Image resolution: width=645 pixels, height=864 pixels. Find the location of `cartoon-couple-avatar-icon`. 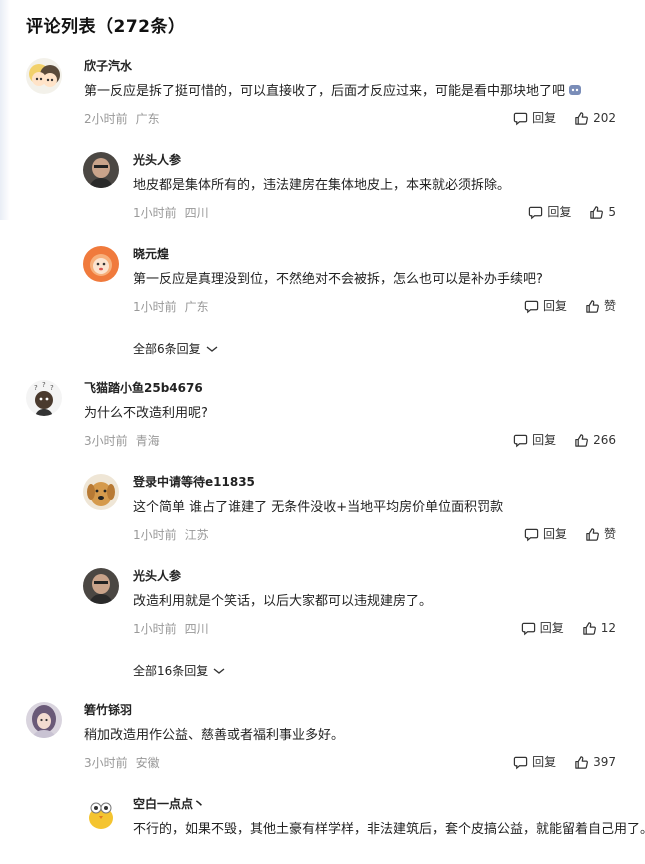

cartoon-couple-avatar-icon is located at coordinates (44, 76).